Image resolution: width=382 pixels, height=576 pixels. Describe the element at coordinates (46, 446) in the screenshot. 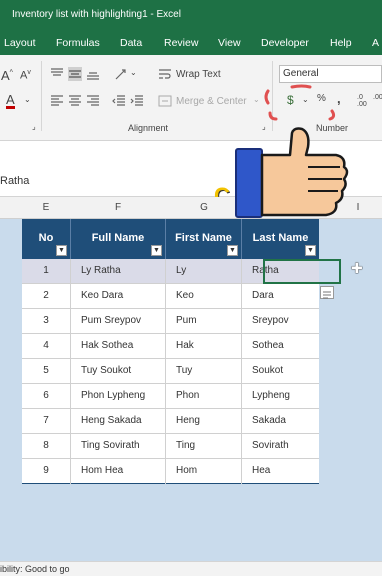

I see `cell-no: 8` at that location.